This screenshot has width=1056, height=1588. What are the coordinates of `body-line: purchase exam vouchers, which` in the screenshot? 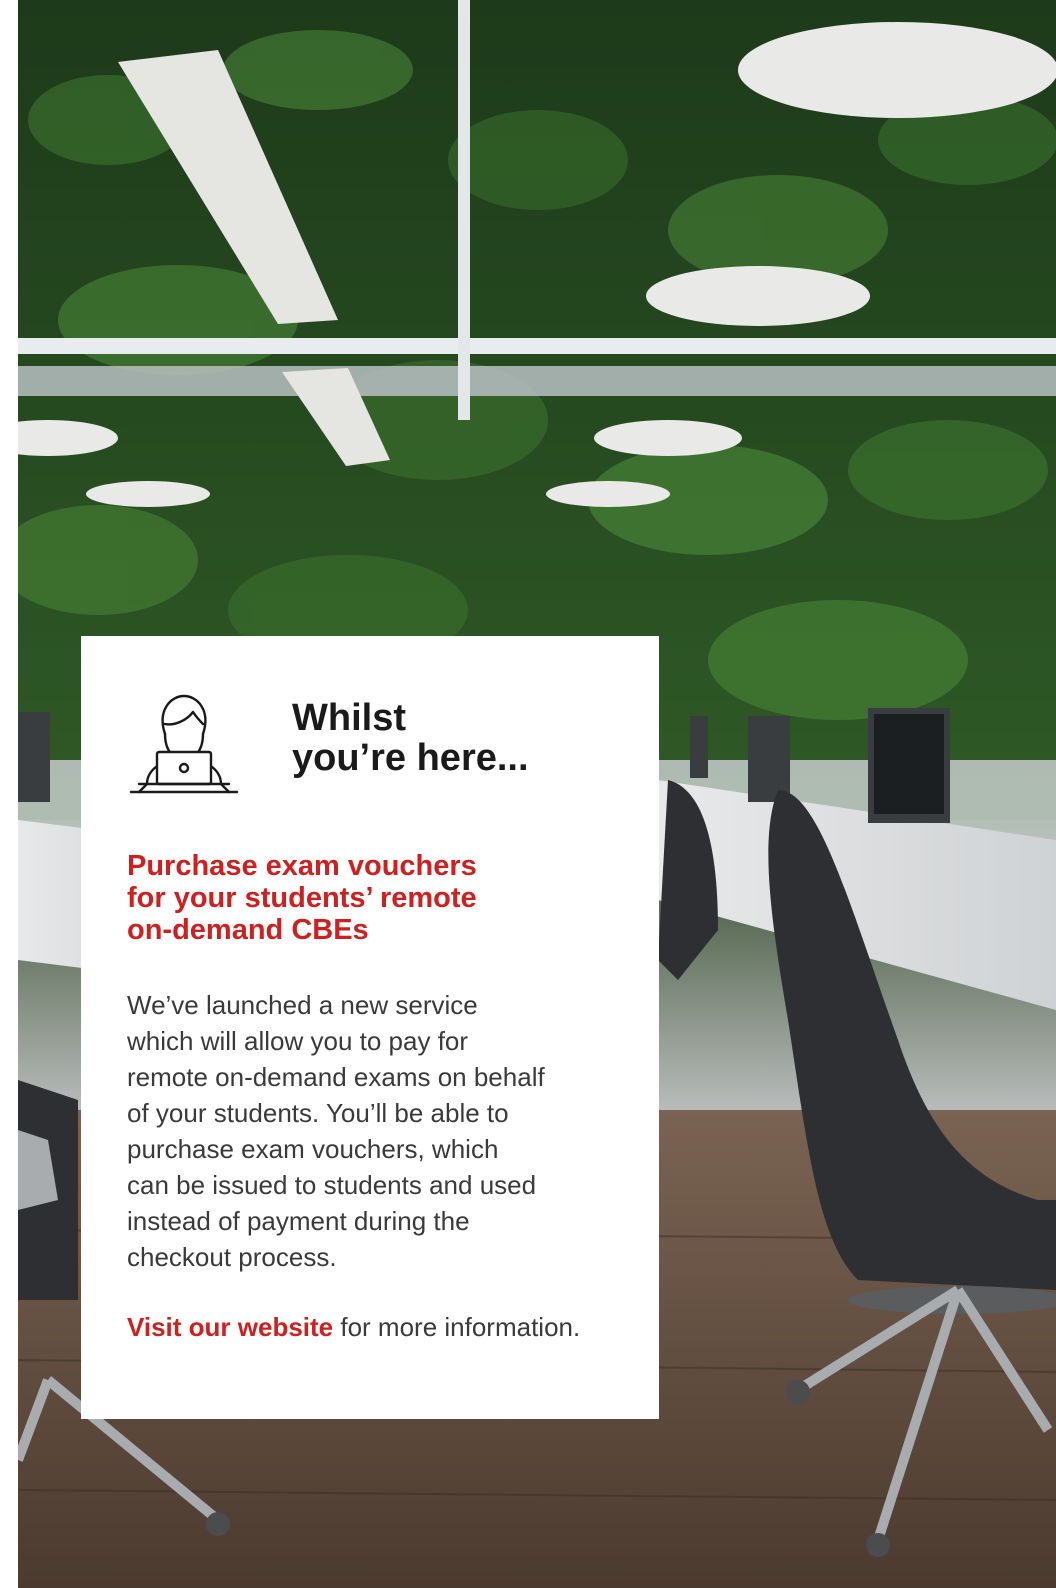 It's located at (313, 1149).